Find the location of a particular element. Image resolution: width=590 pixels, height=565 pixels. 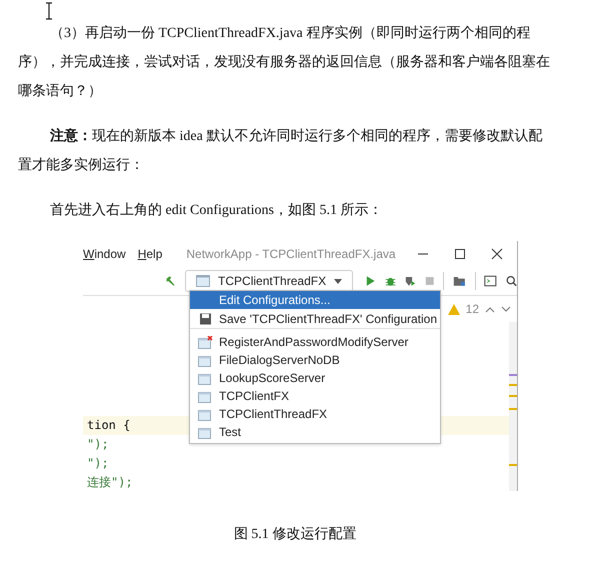

paragraph: 注意：现在的新版本 idea 默认不允许同时运行多个相同的程序，需要修改默认配置才能多实例运行： is located at coordinates (281, 150).